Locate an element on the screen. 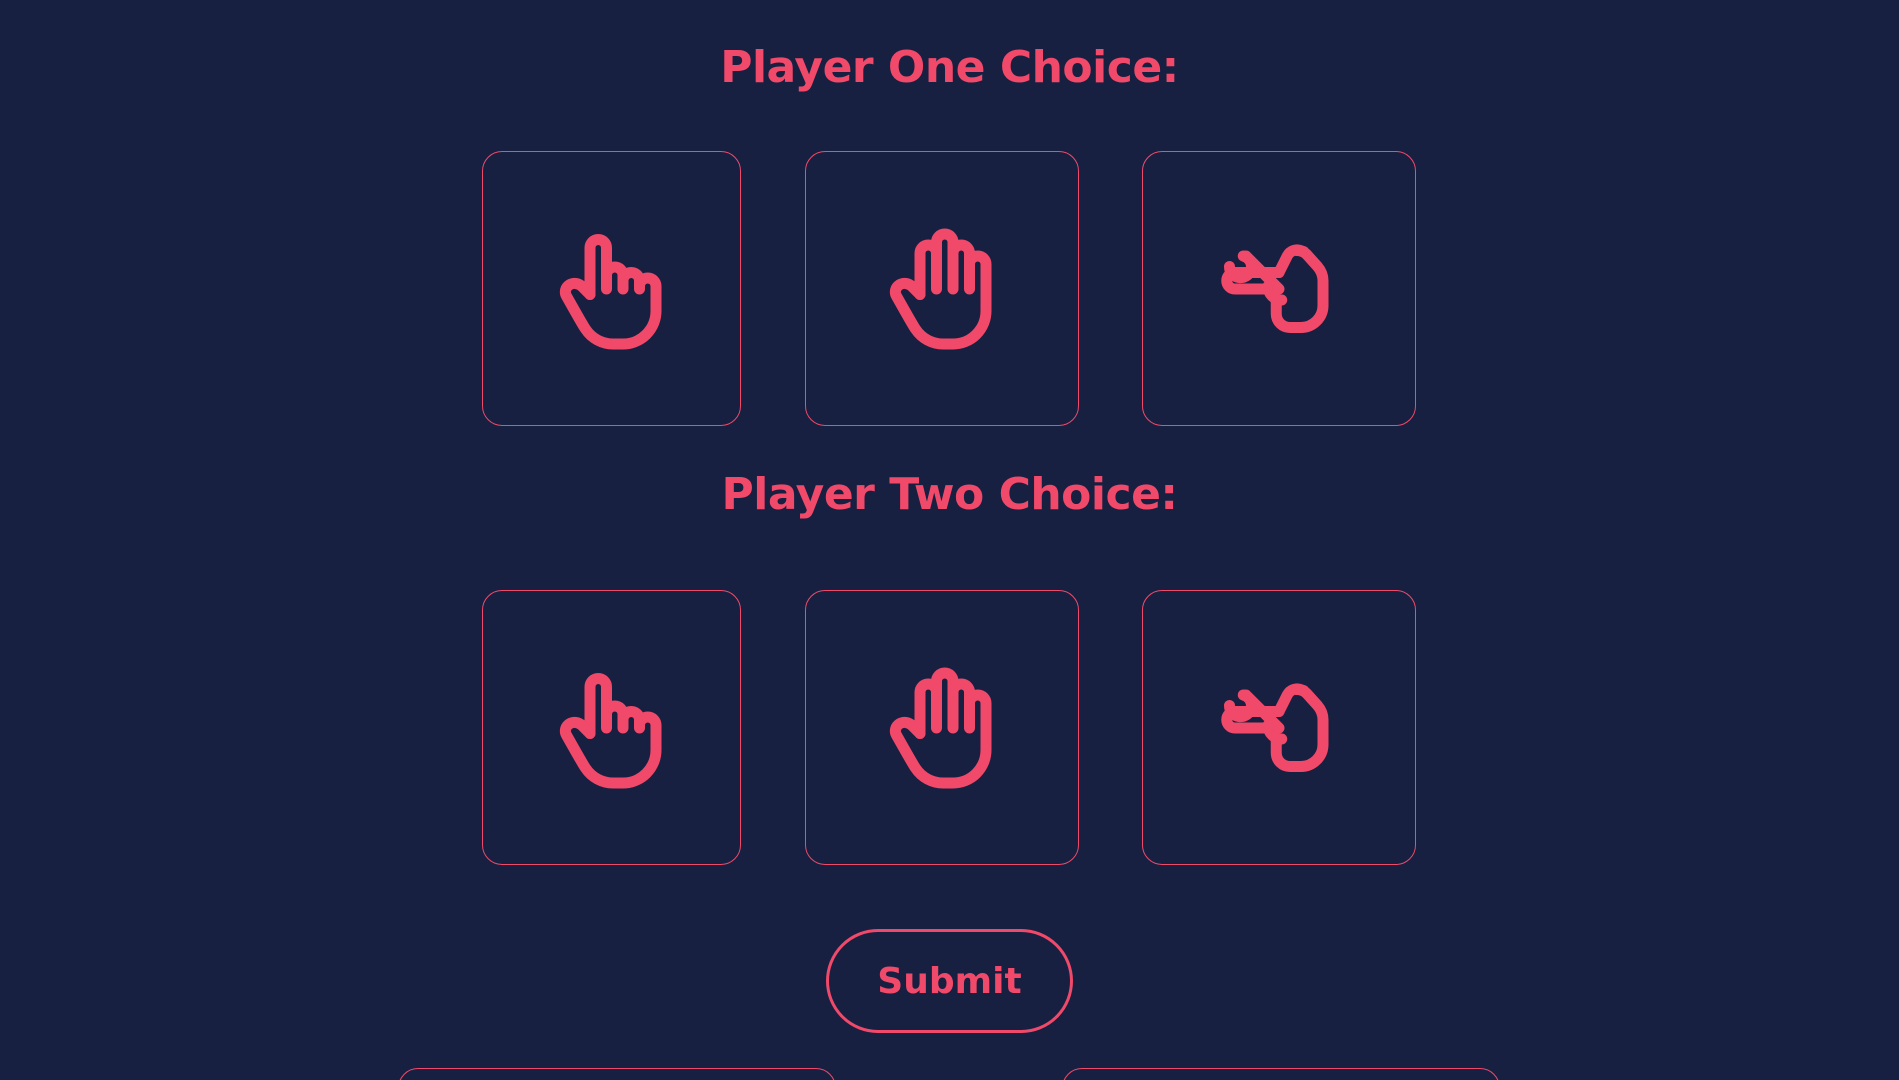 The width and height of the screenshot is (1899, 1080). player-two-rock-button is located at coordinates (611, 727).